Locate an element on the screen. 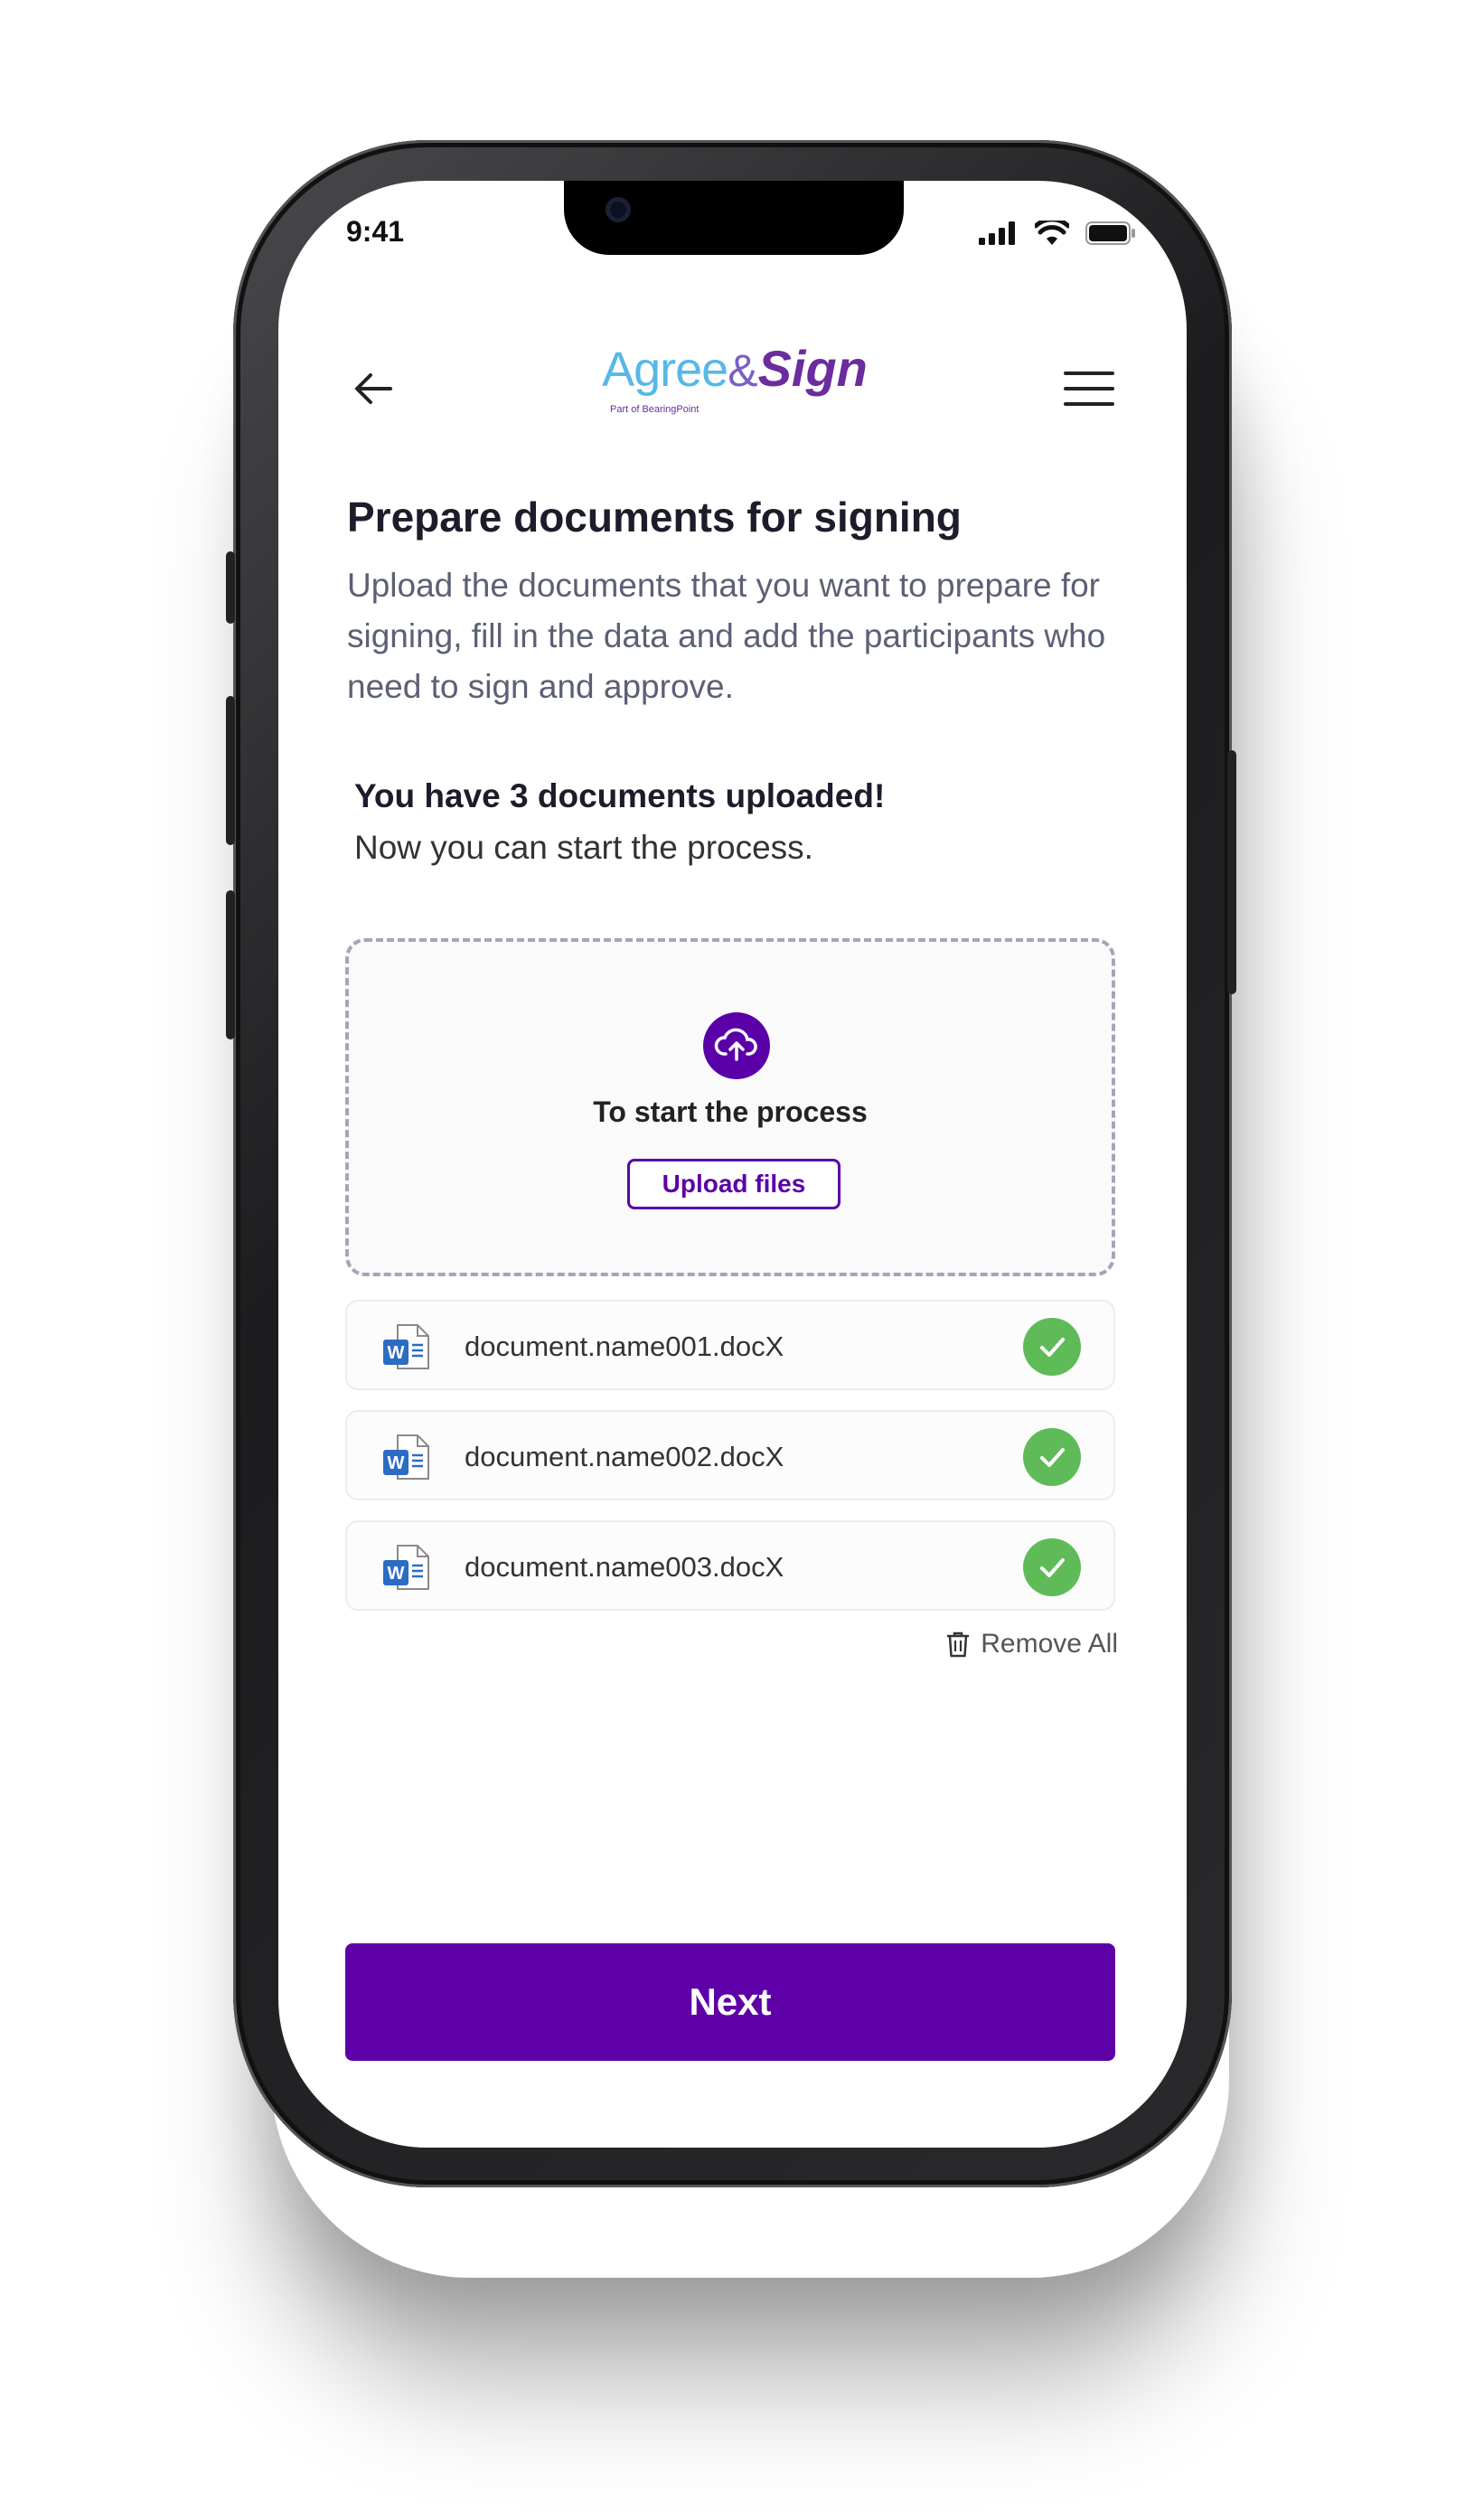 The width and height of the screenshot is (1465, 2520). upload-files-button: Upload files is located at coordinates (733, 1184).